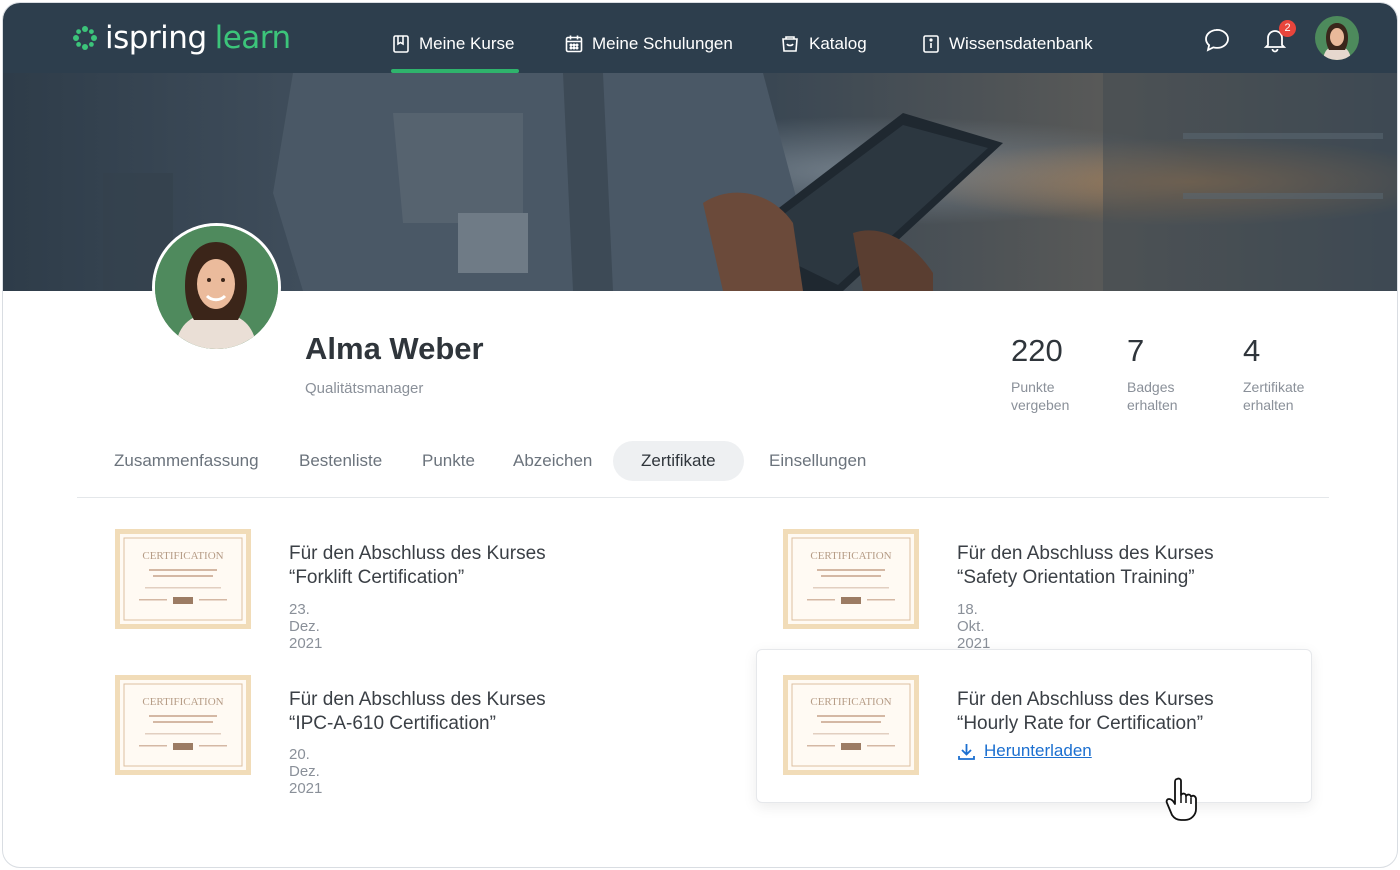 The width and height of the screenshot is (1400, 870). I want to click on download-link: Herunterladen, so click(1024, 751).